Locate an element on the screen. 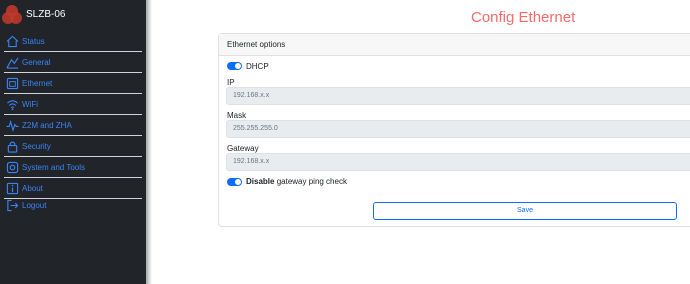 Image resolution: width=690 pixels, height=284 pixels. gateway-label: Gateway is located at coordinates (243, 148).